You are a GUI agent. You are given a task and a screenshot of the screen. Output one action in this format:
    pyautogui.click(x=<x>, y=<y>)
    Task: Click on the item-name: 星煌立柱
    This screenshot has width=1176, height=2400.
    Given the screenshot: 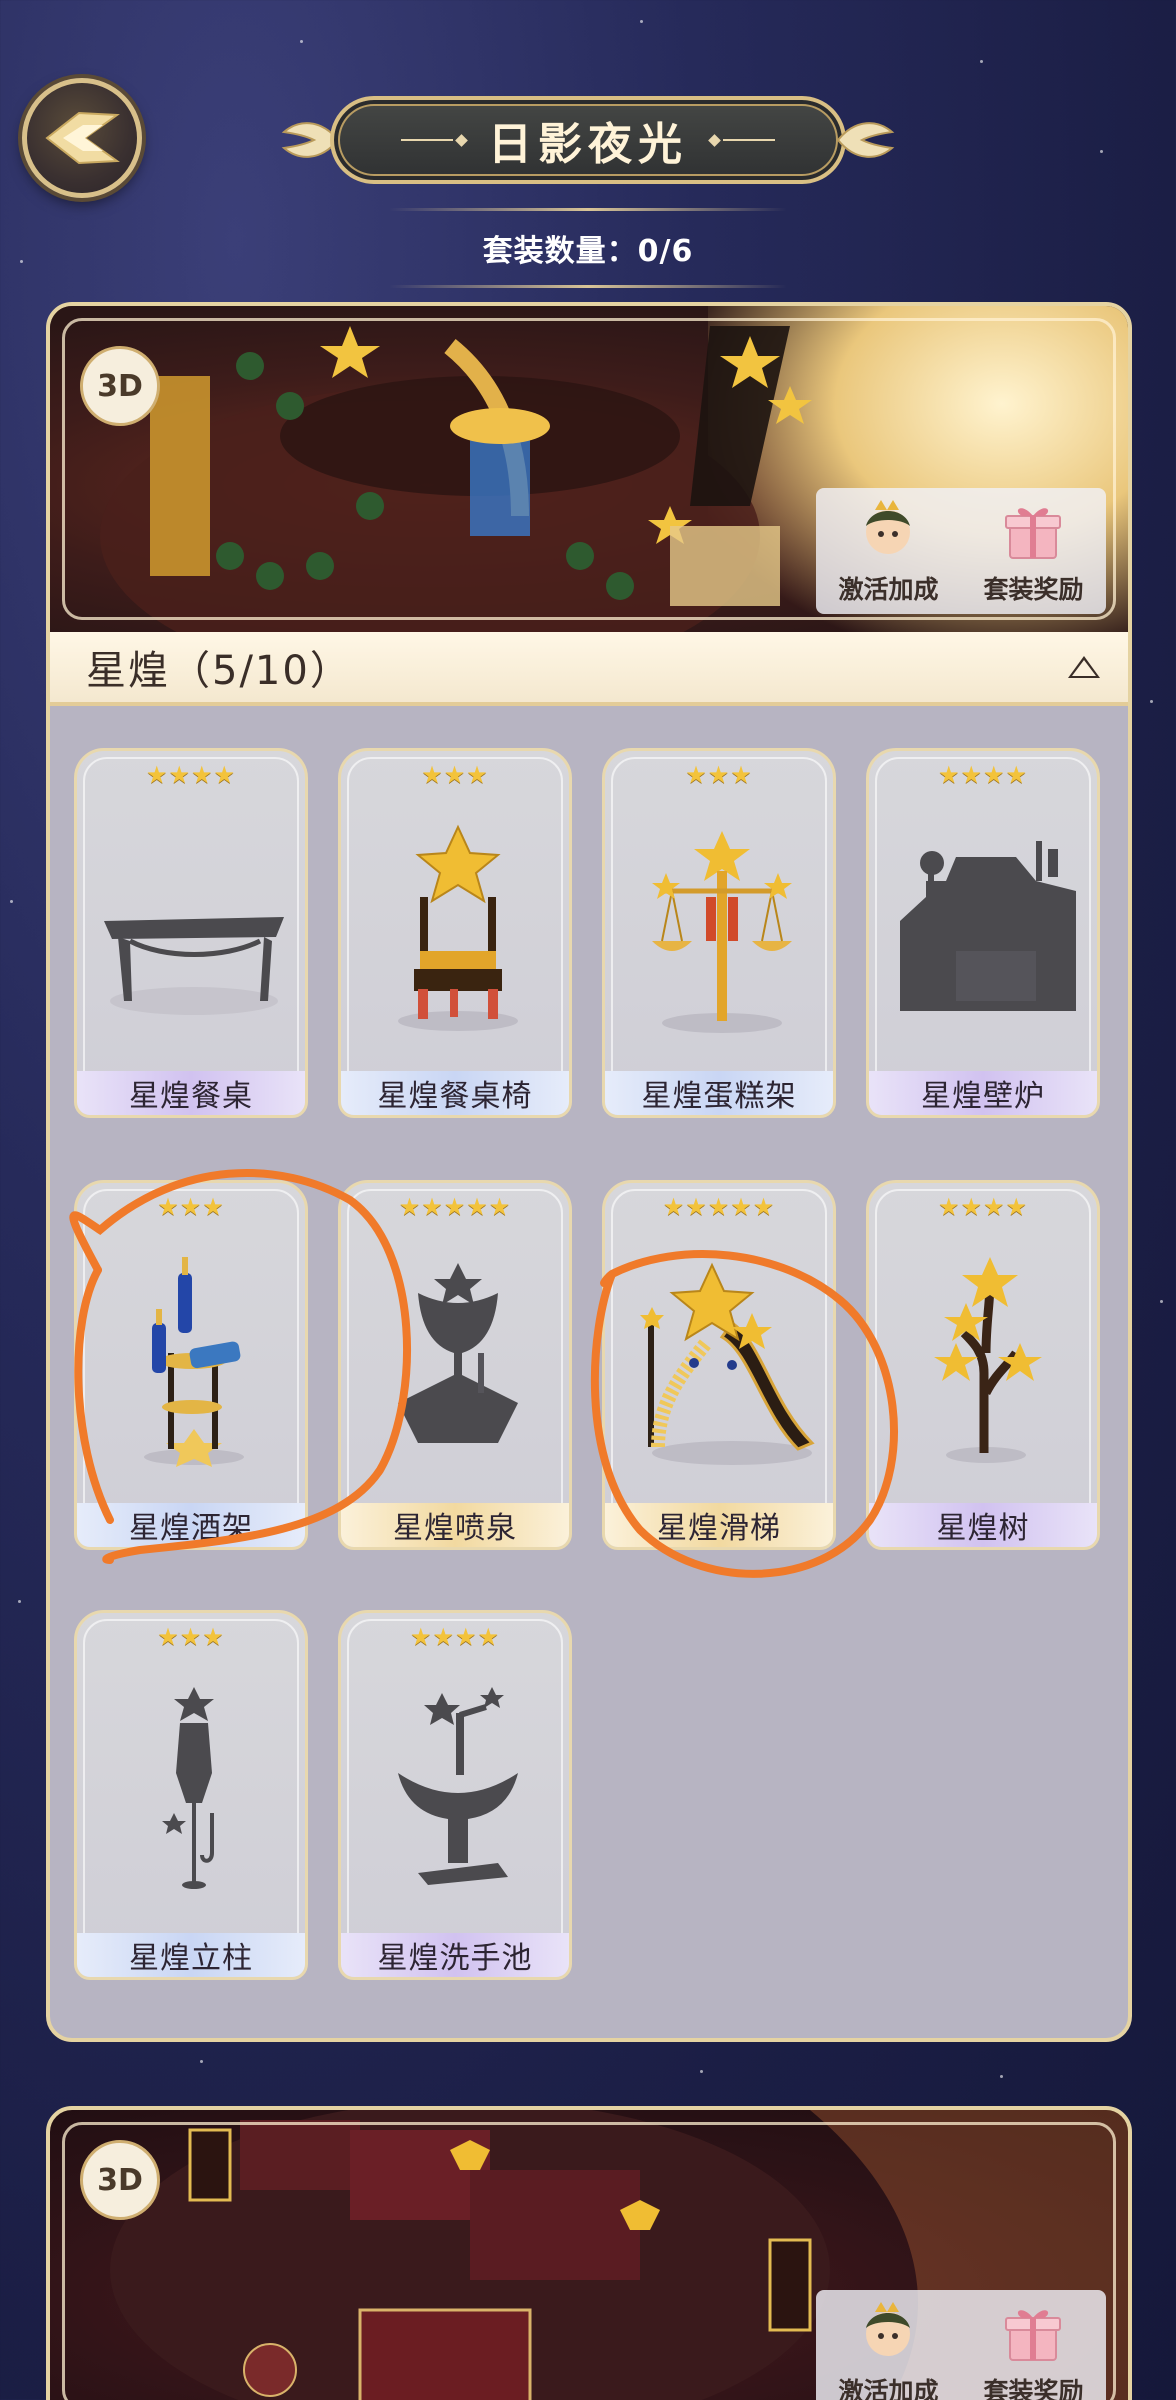 What is the action you would take?
    pyautogui.click(x=191, y=1955)
    